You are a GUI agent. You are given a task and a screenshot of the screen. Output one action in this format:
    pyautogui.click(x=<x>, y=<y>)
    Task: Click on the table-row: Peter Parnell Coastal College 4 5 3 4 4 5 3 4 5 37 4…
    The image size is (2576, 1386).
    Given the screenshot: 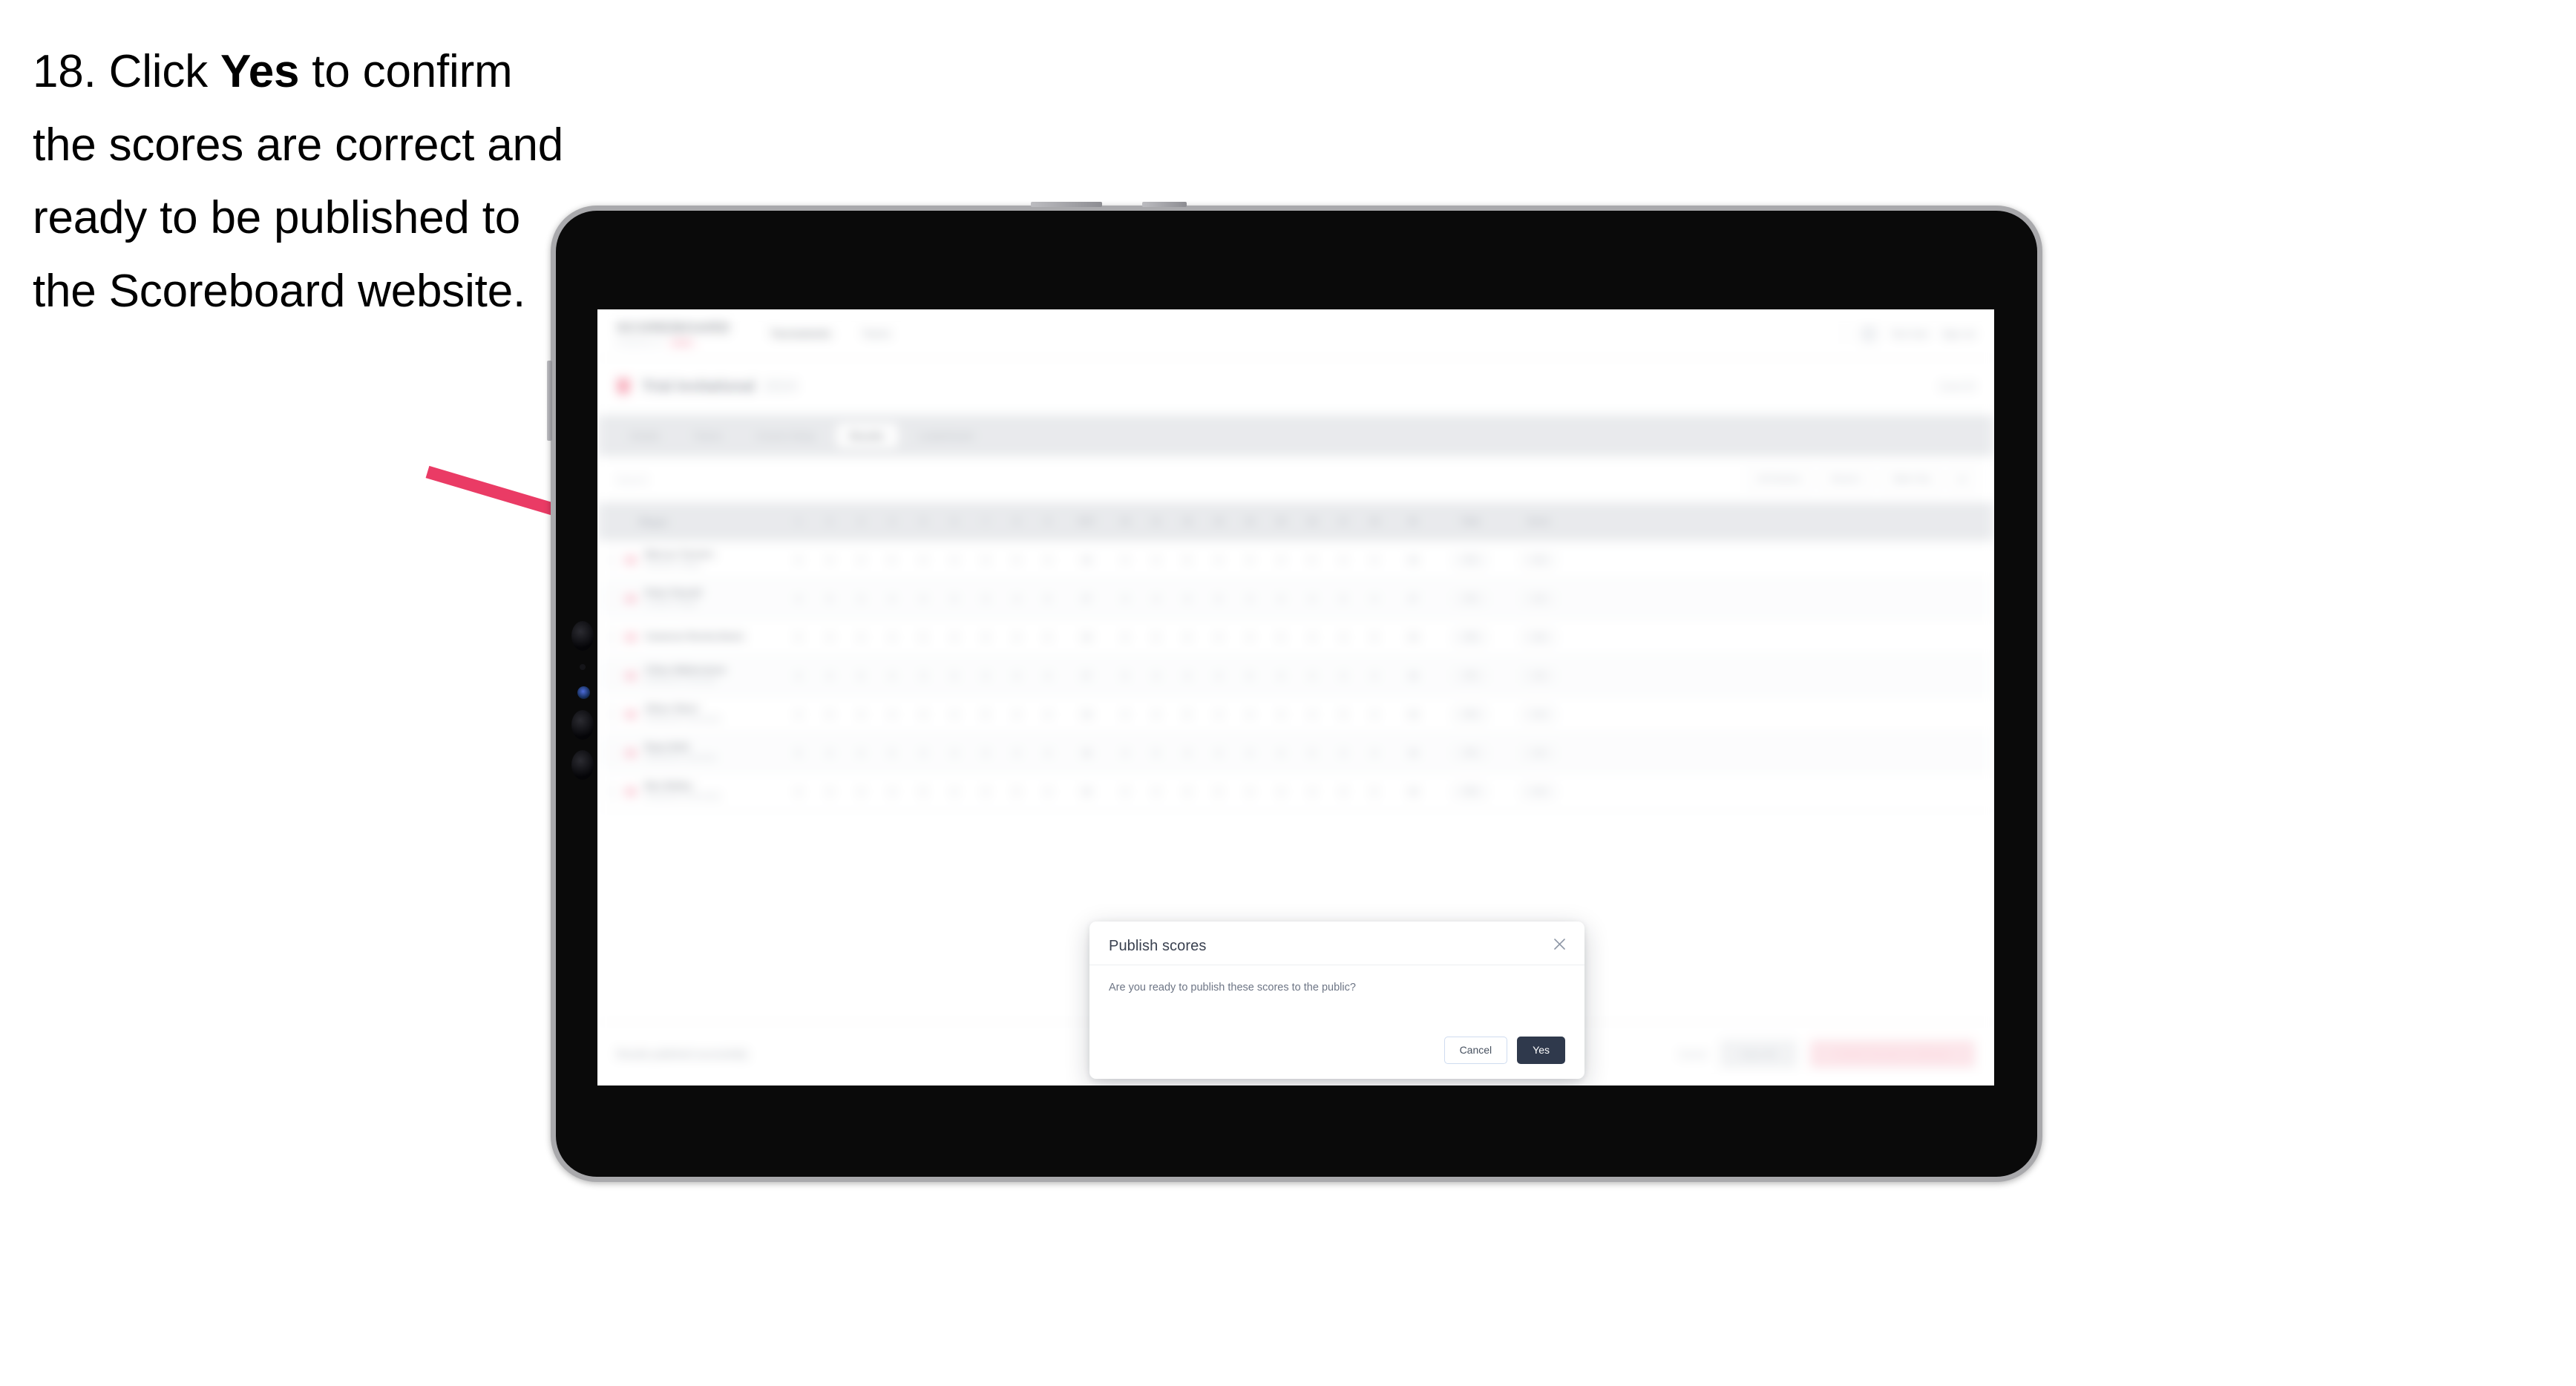 What is the action you would take?
    pyautogui.click(x=1295, y=598)
    